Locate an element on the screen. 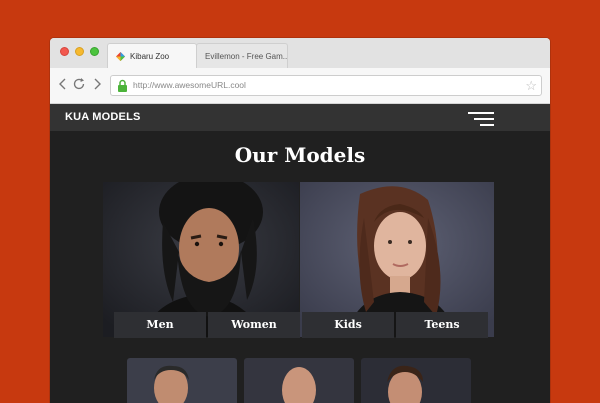 Image resolution: width=600 pixels, height=403 pixels. reload-icon is located at coordinates (79, 84).